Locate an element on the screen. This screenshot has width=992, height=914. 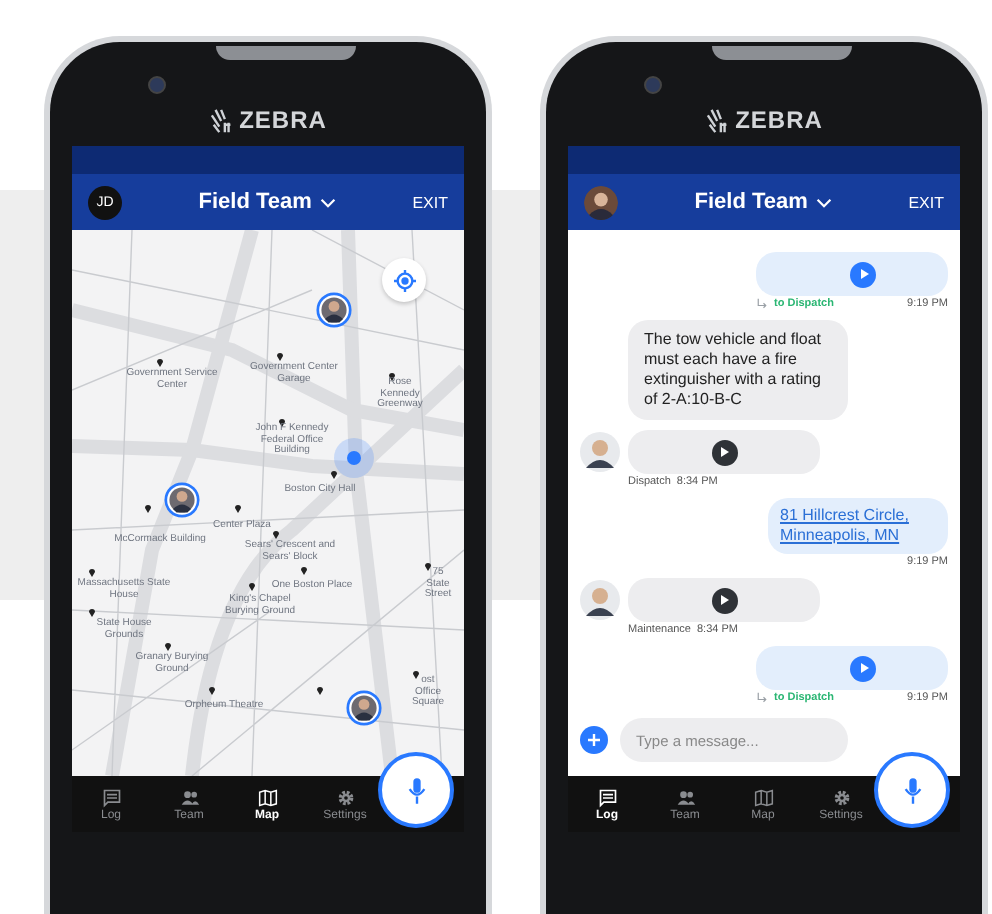
locate-button is located at coordinates (404, 280).